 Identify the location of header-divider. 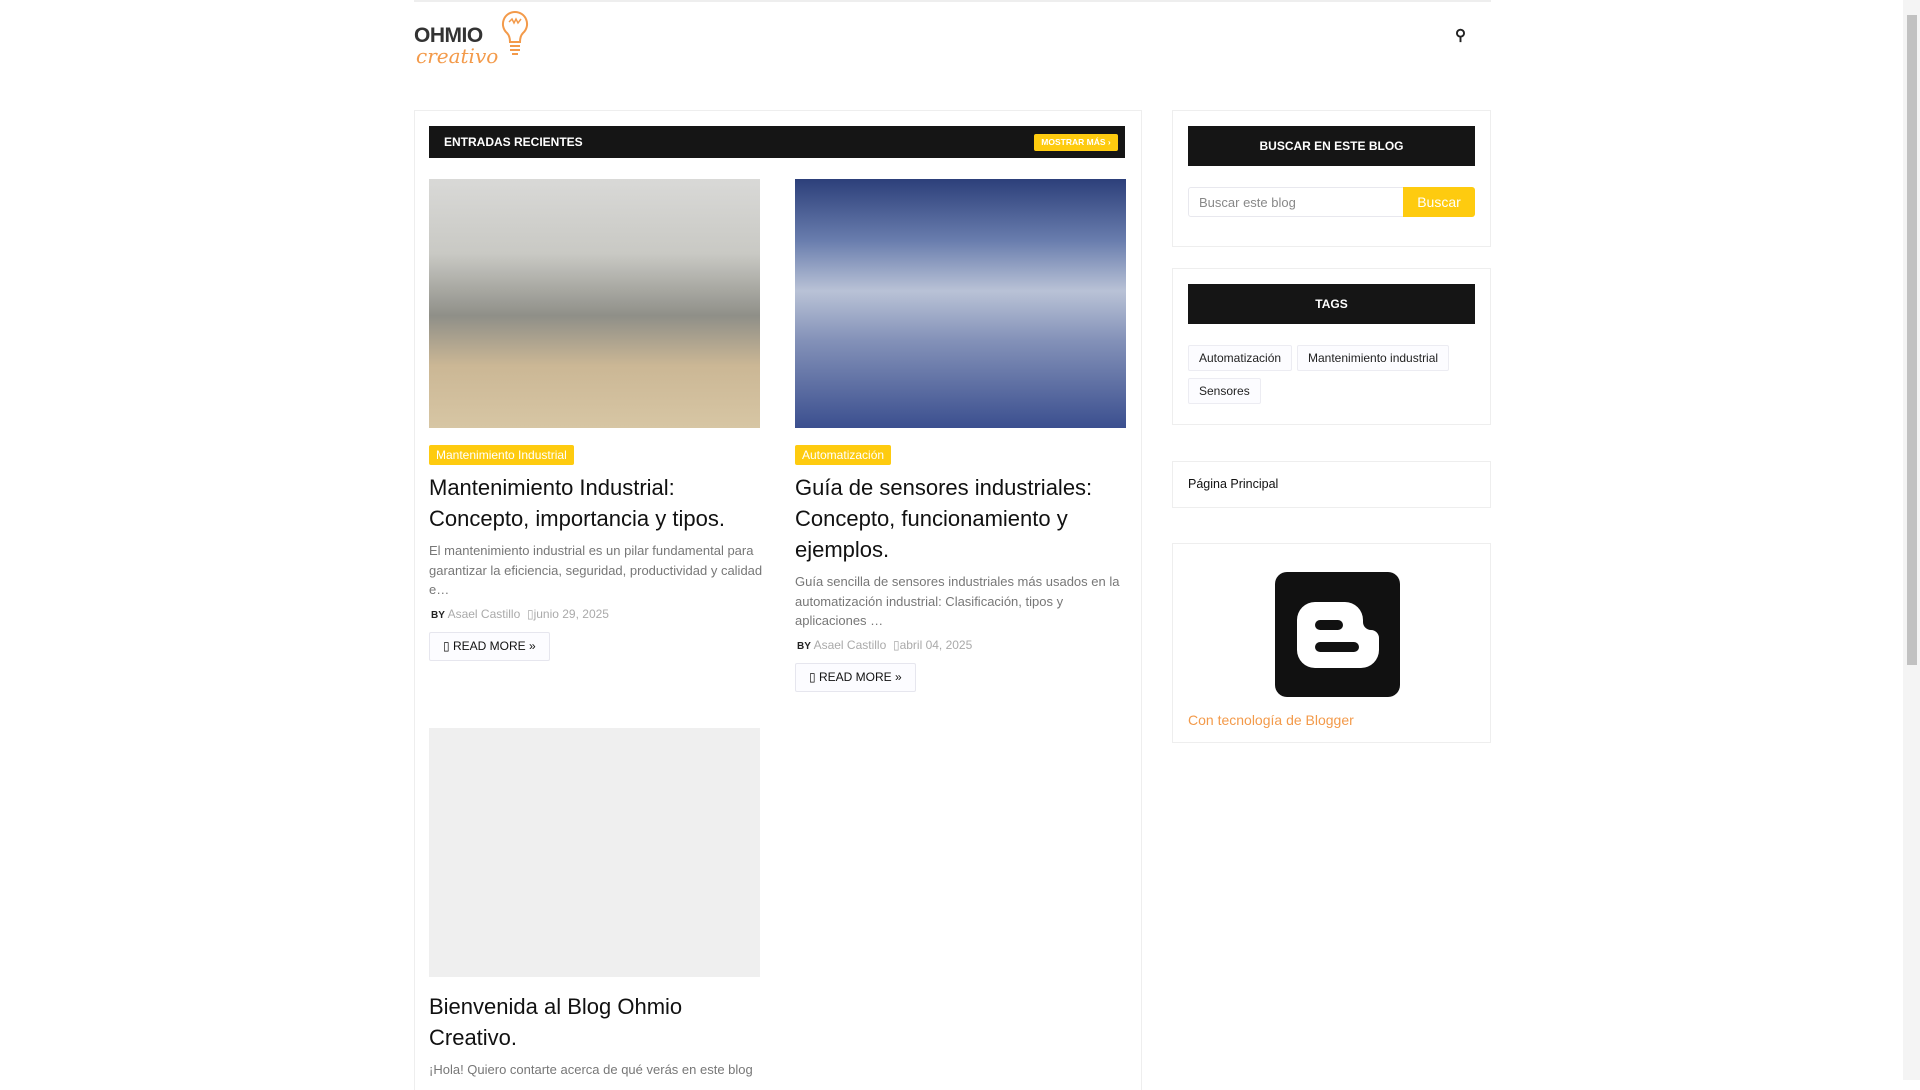
(952, 1).